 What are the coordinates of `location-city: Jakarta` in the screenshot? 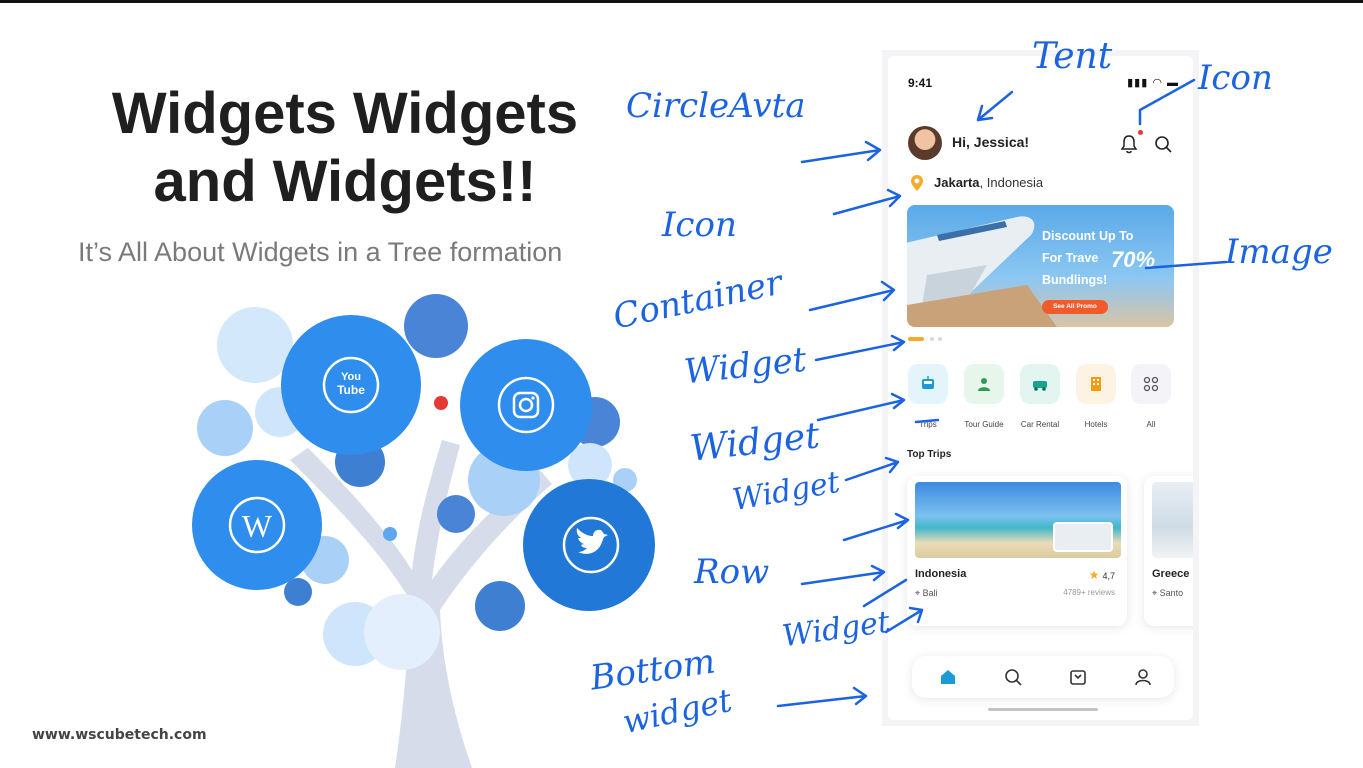 It's located at (957, 182).